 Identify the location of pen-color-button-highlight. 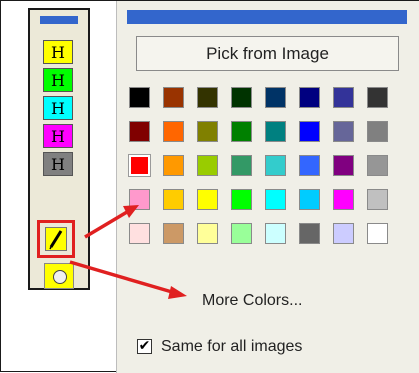
(56, 239).